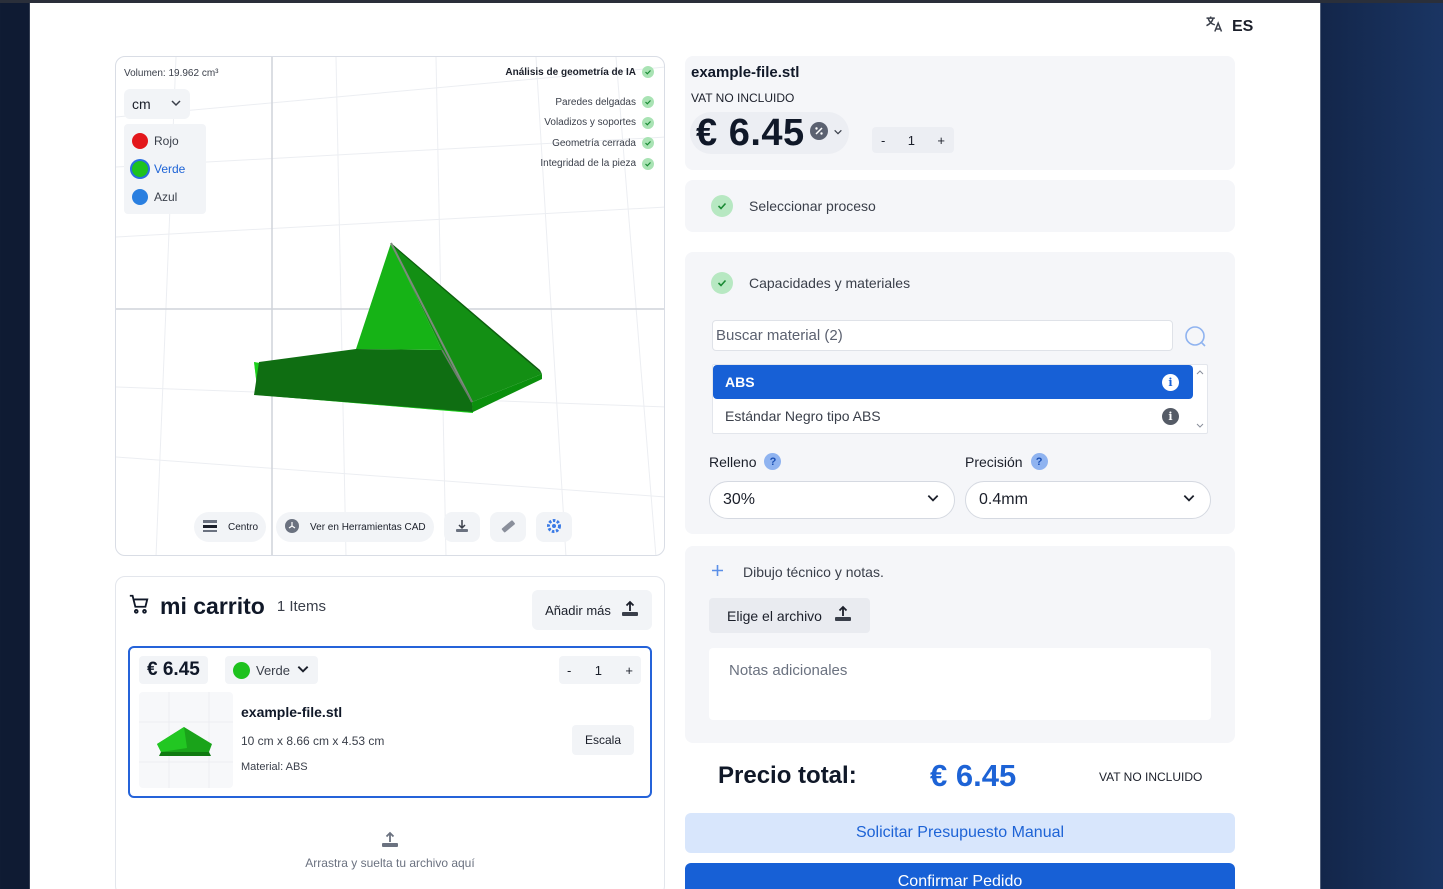 This screenshot has width=1443, height=889. What do you see at coordinates (942, 335) in the screenshot?
I see `material-search-input: Buscar material (2)` at bounding box center [942, 335].